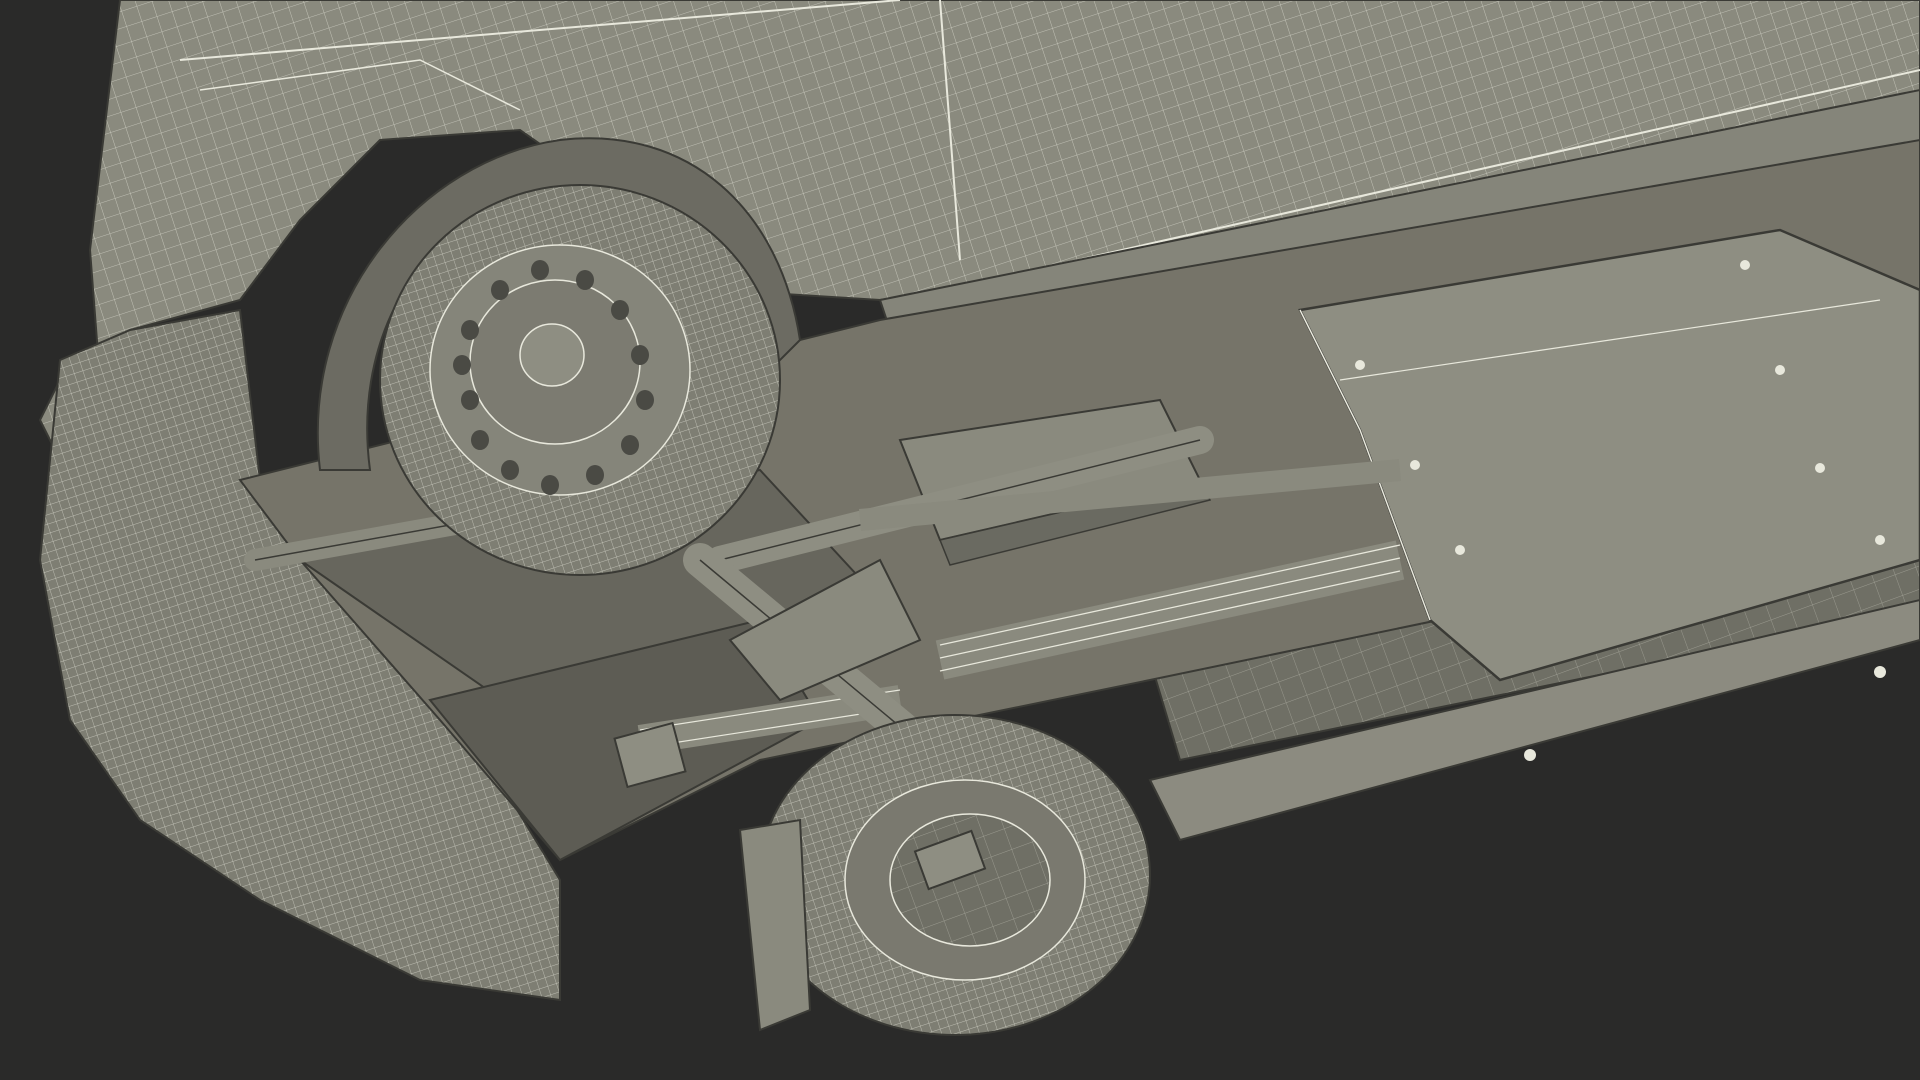 The width and height of the screenshot is (1920, 1080). Describe the element at coordinates (944, 875) in the screenshot. I see `rear-wheel` at that location.